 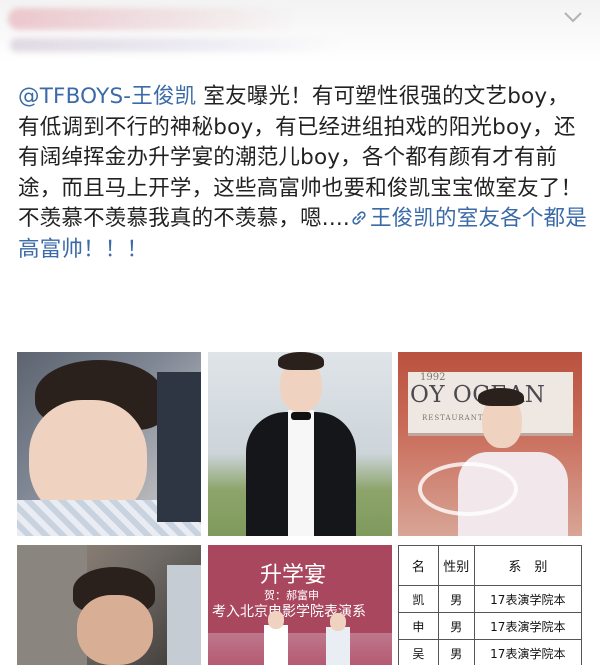 I want to click on roster-cell-name: 凯, so click(x=418, y=599).